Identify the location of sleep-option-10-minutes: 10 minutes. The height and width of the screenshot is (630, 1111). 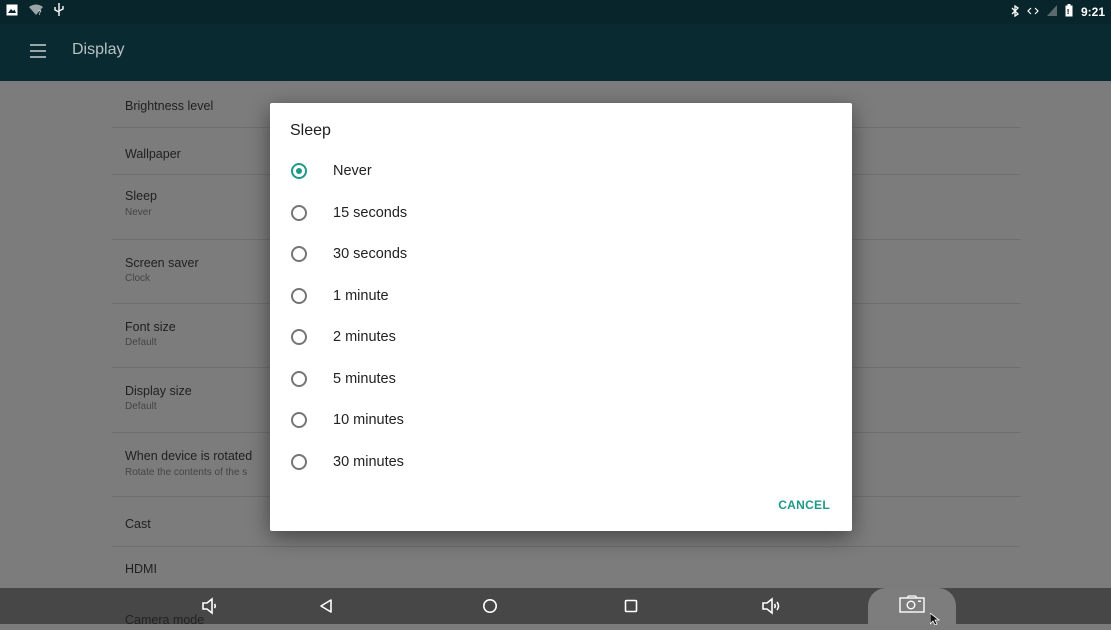
(560, 420).